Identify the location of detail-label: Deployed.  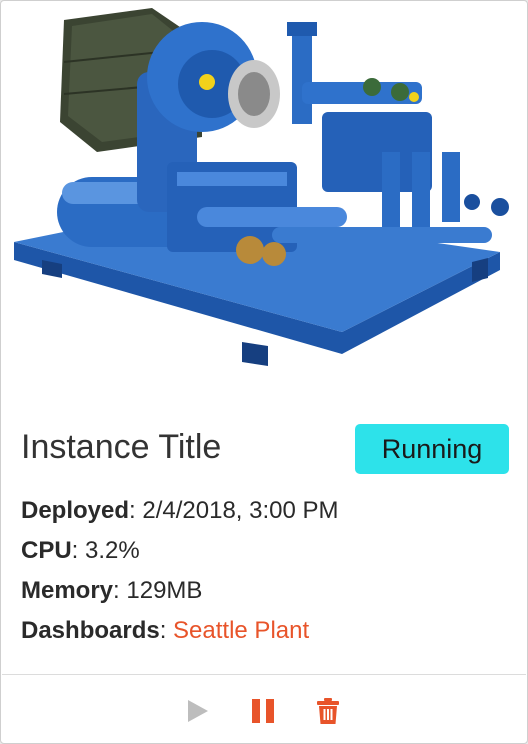
(75, 510).